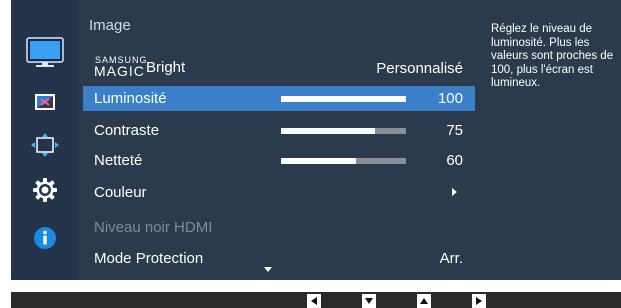  I want to click on luminosite-slider, so click(343, 99).